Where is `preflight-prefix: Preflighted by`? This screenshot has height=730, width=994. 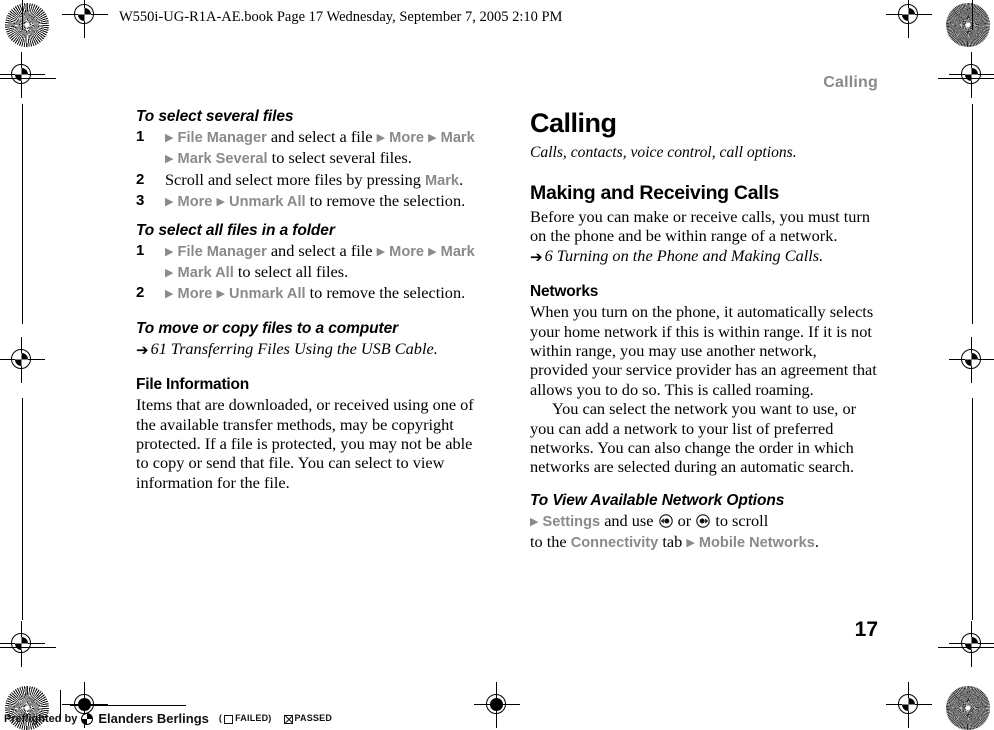
preflight-prefix: Preflighted by is located at coordinates (41, 718).